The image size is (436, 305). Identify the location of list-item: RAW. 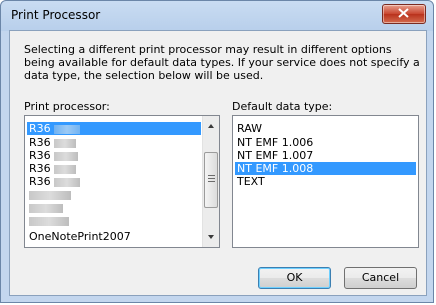
(325, 128).